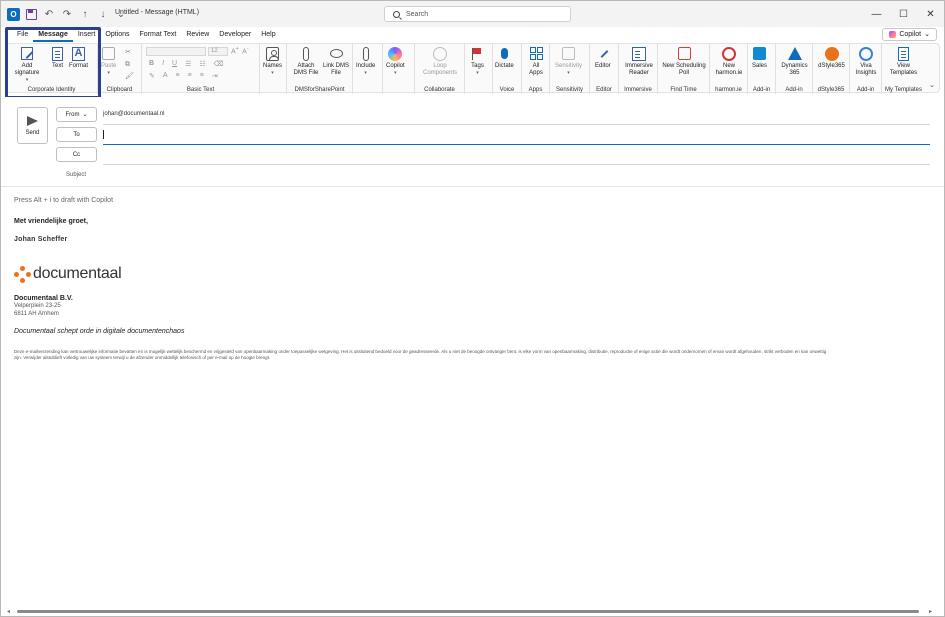  Describe the element at coordinates (174, 64) in the screenshot. I see `underline-icon: U` at that location.